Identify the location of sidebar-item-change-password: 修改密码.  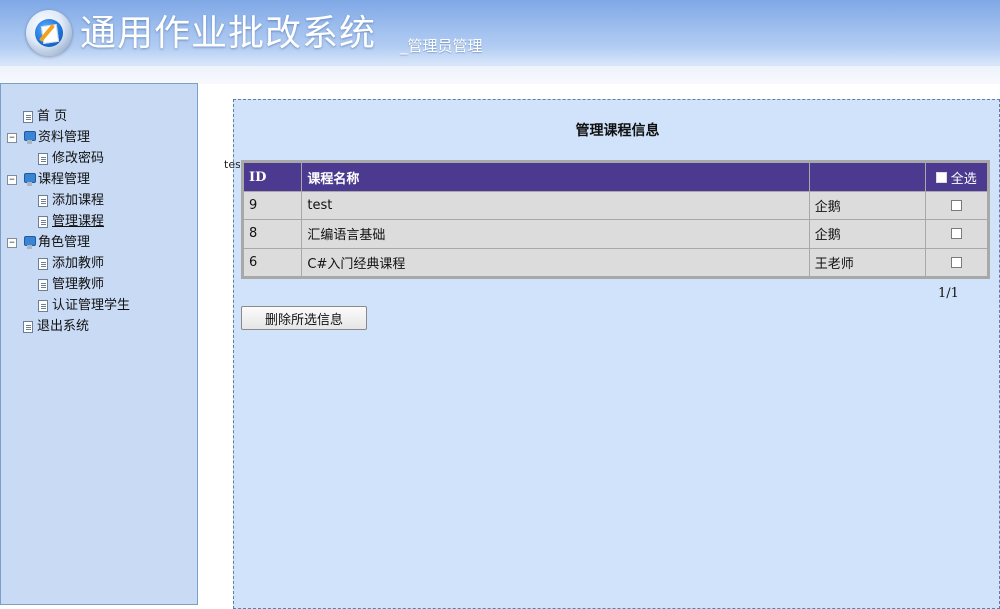
(99, 158).